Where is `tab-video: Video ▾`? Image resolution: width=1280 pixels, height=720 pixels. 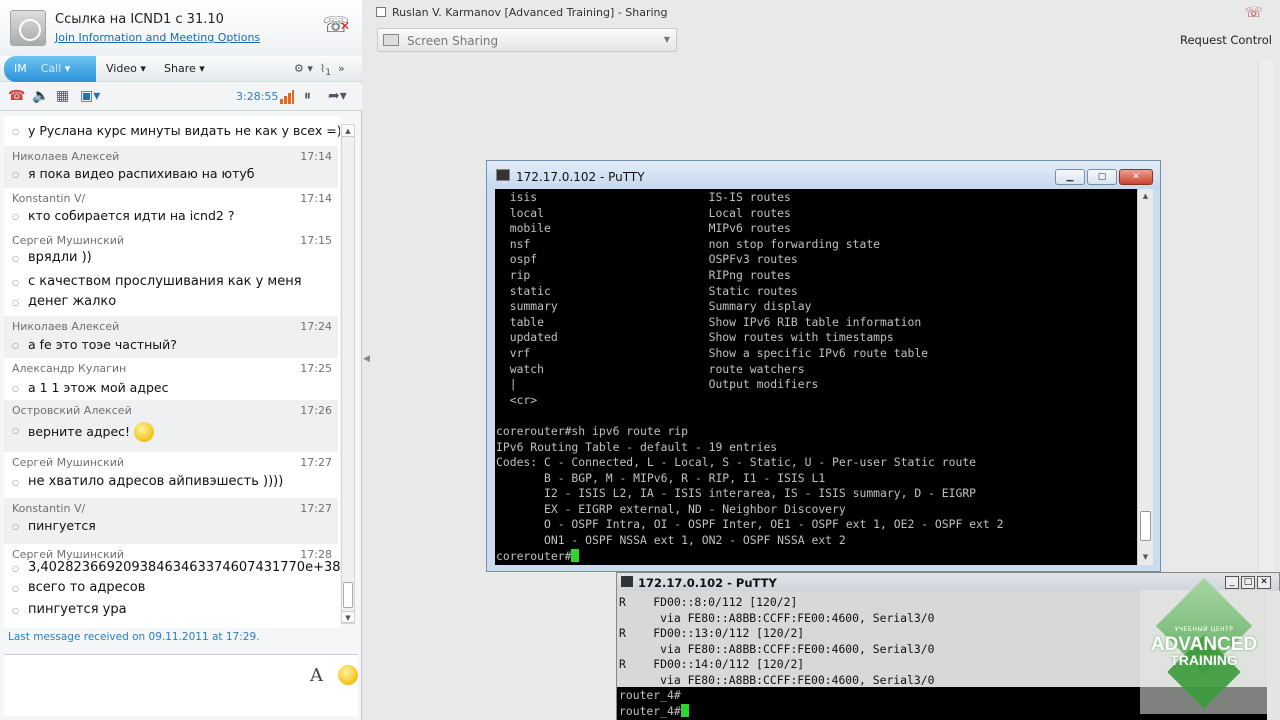 tab-video: Video ▾ is located at coordinates (126, 69).